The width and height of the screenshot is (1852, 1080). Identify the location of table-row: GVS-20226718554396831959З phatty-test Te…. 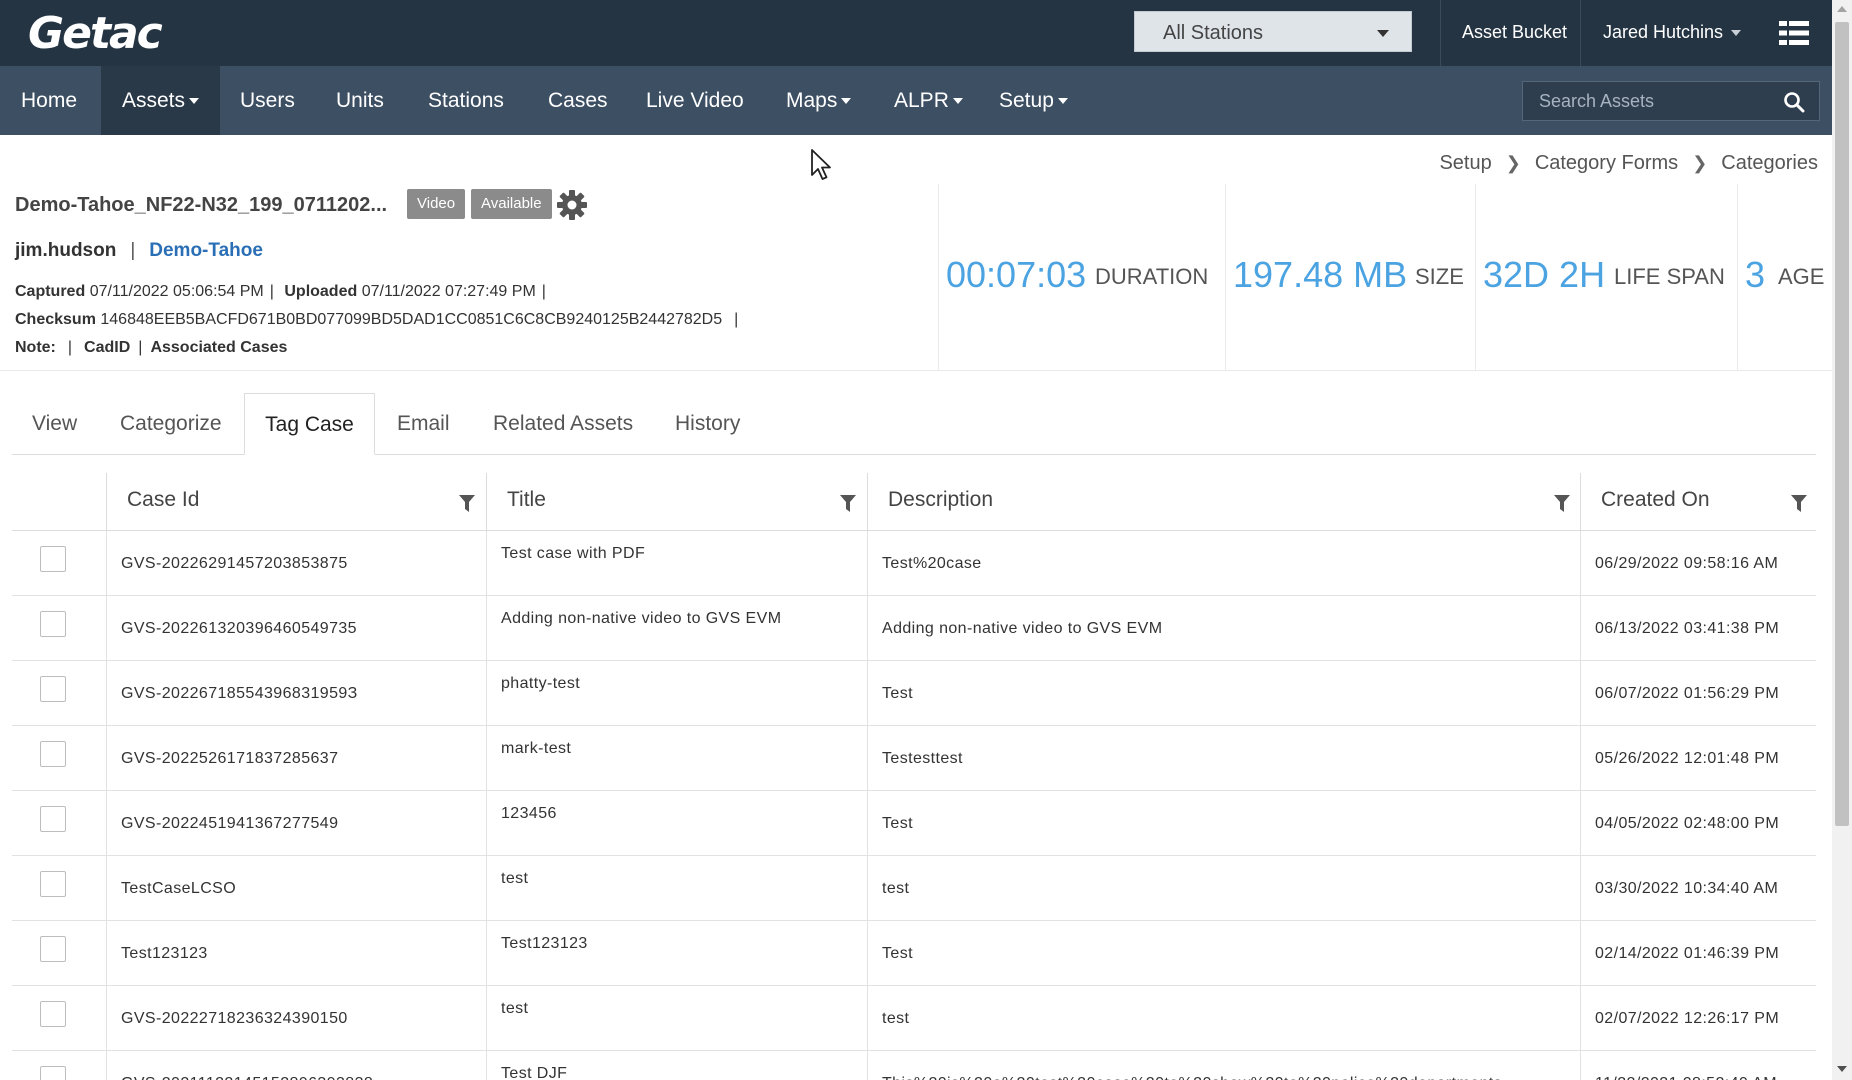
(914, 693).